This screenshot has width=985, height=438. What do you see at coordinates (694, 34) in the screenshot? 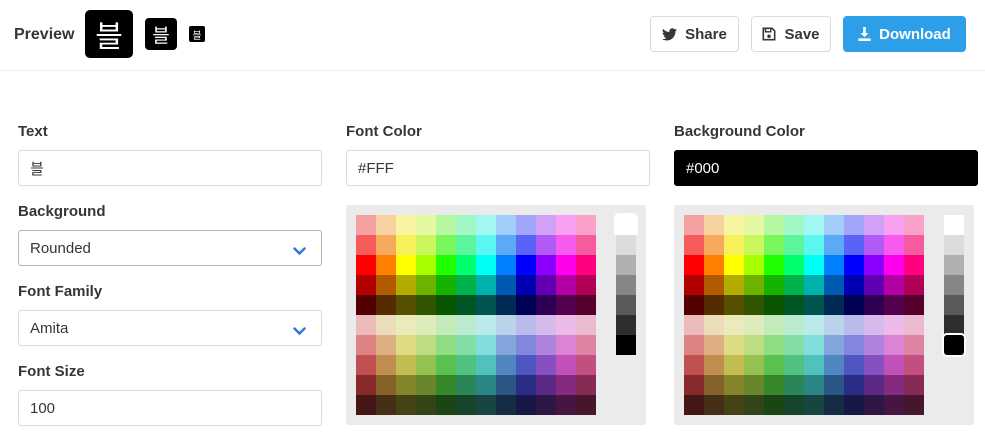
I see `share-button: Share` at bounding box center [694, 34].